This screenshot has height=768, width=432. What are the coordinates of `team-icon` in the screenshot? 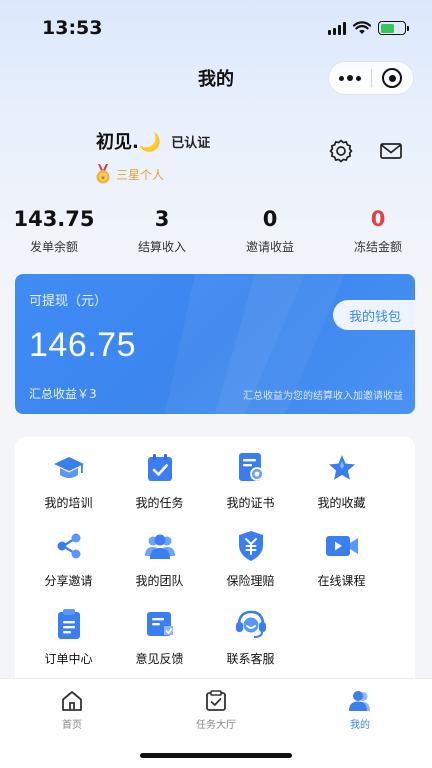 It's located at (160, 546).